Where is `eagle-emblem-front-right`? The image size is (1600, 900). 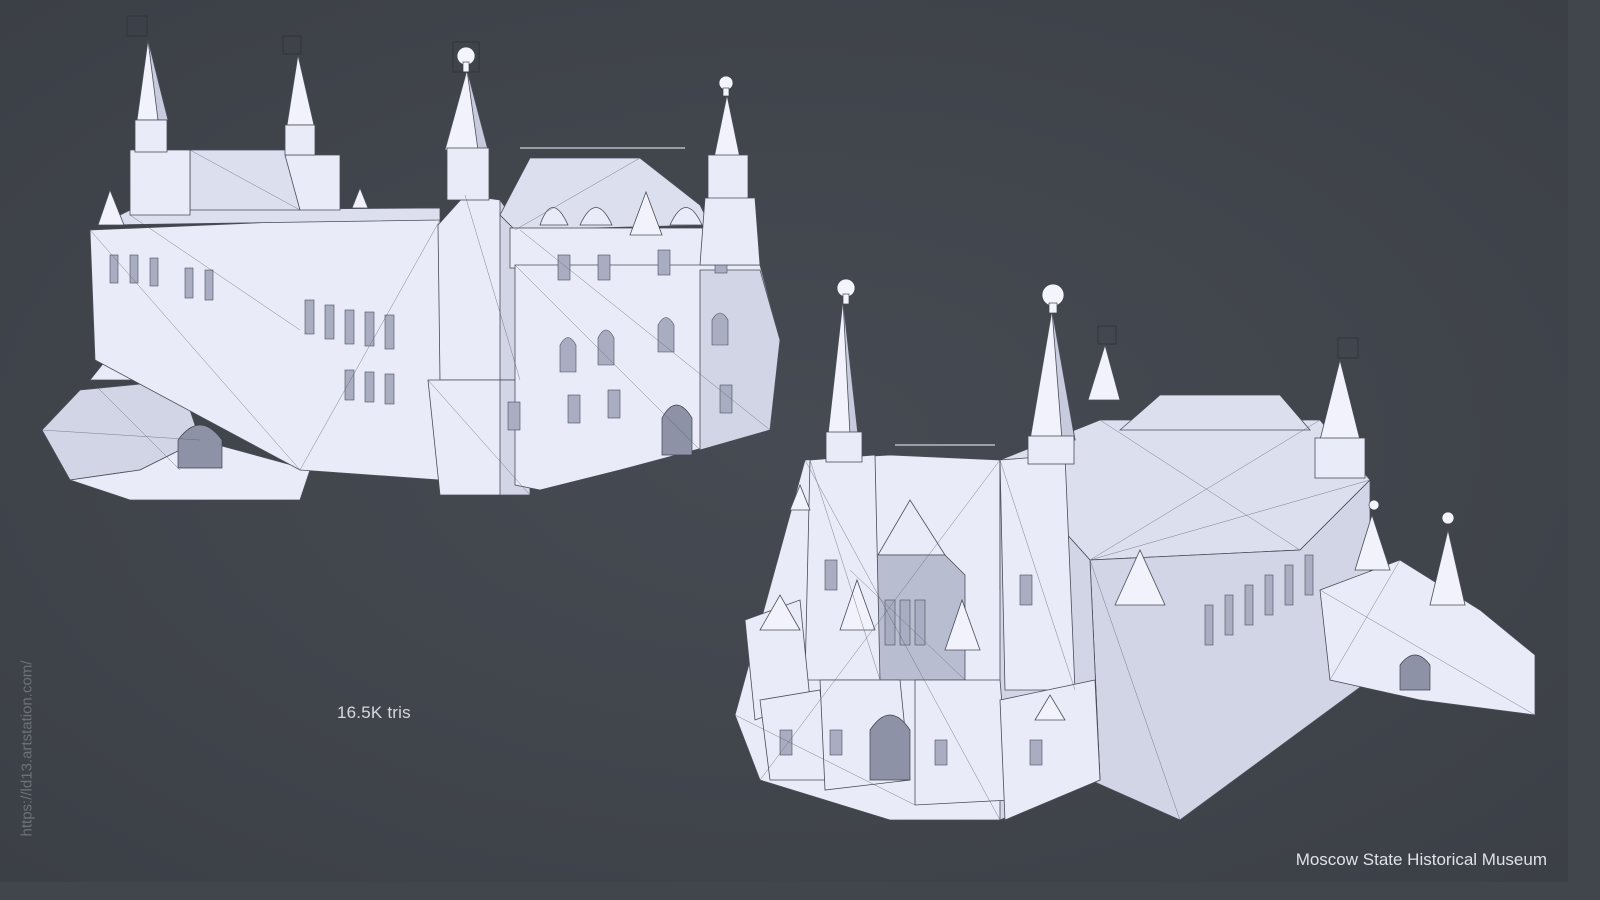 eagle-emblem-front-right is located at coordinates (1053, 298).